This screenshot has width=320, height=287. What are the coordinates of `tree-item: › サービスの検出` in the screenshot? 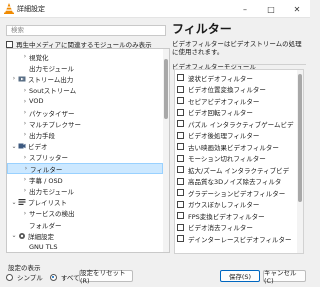 It's located at (85, 213).